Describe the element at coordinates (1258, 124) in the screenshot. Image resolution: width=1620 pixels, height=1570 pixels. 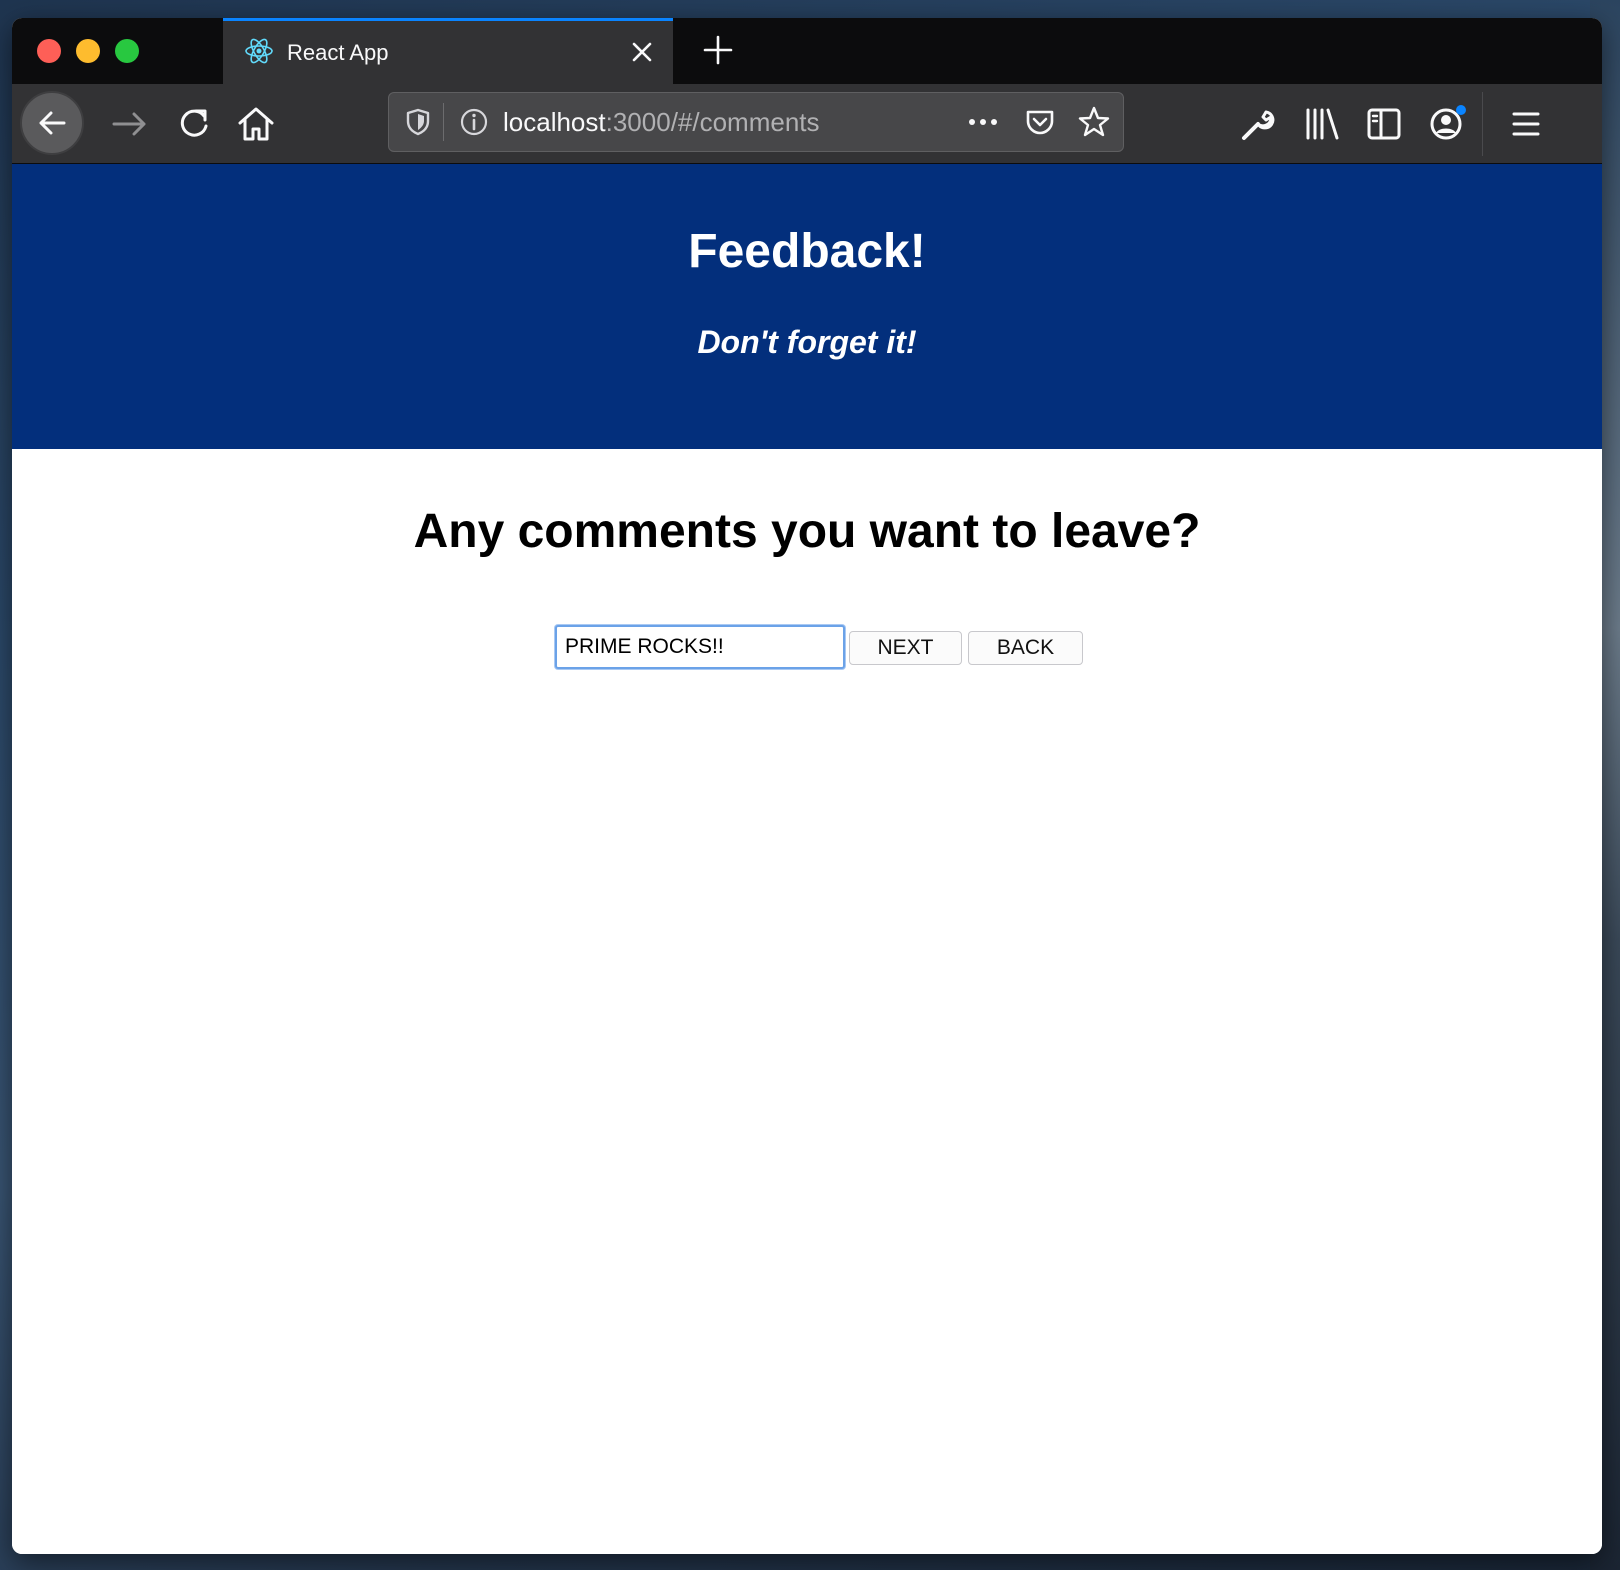
I see `wrench-icon` at that location.